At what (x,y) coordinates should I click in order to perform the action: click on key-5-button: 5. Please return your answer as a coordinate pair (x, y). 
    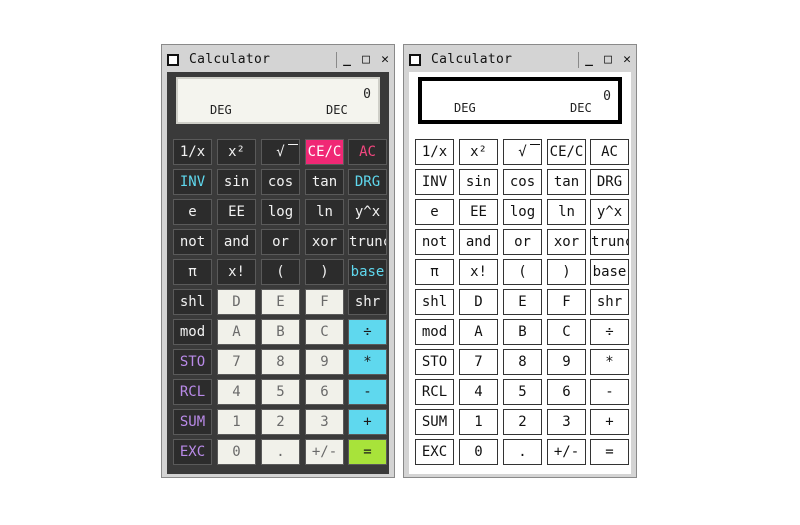
    Looking at the image, I should click on (522, 392).